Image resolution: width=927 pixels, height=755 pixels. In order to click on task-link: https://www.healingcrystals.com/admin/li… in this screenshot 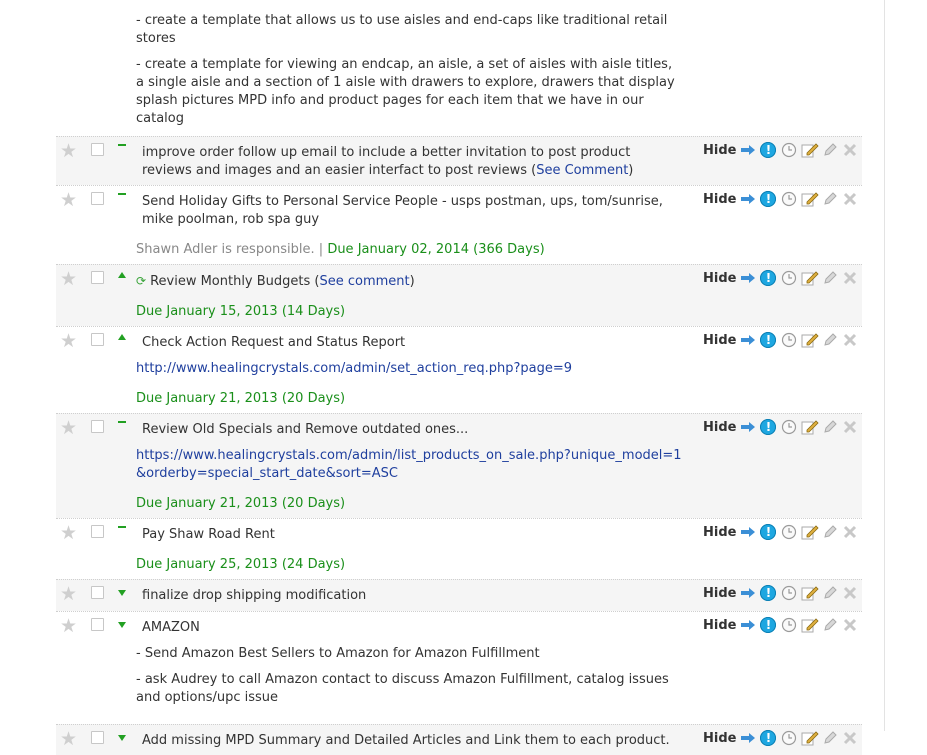, I will do `click(410, 465)`.